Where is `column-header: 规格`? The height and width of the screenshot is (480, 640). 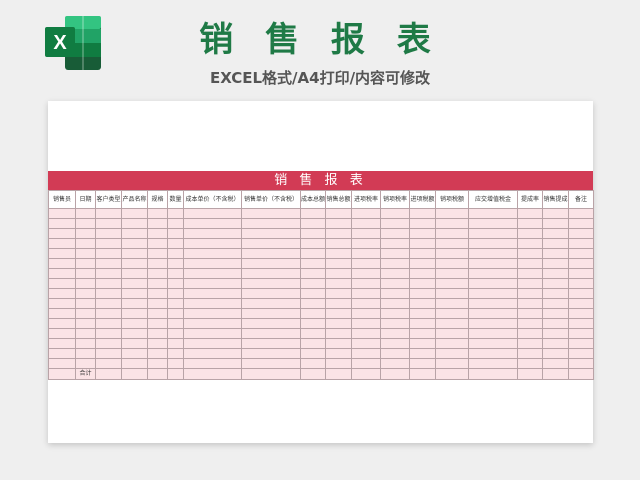
column-header: 规格 is located at coordinates (157, 199).